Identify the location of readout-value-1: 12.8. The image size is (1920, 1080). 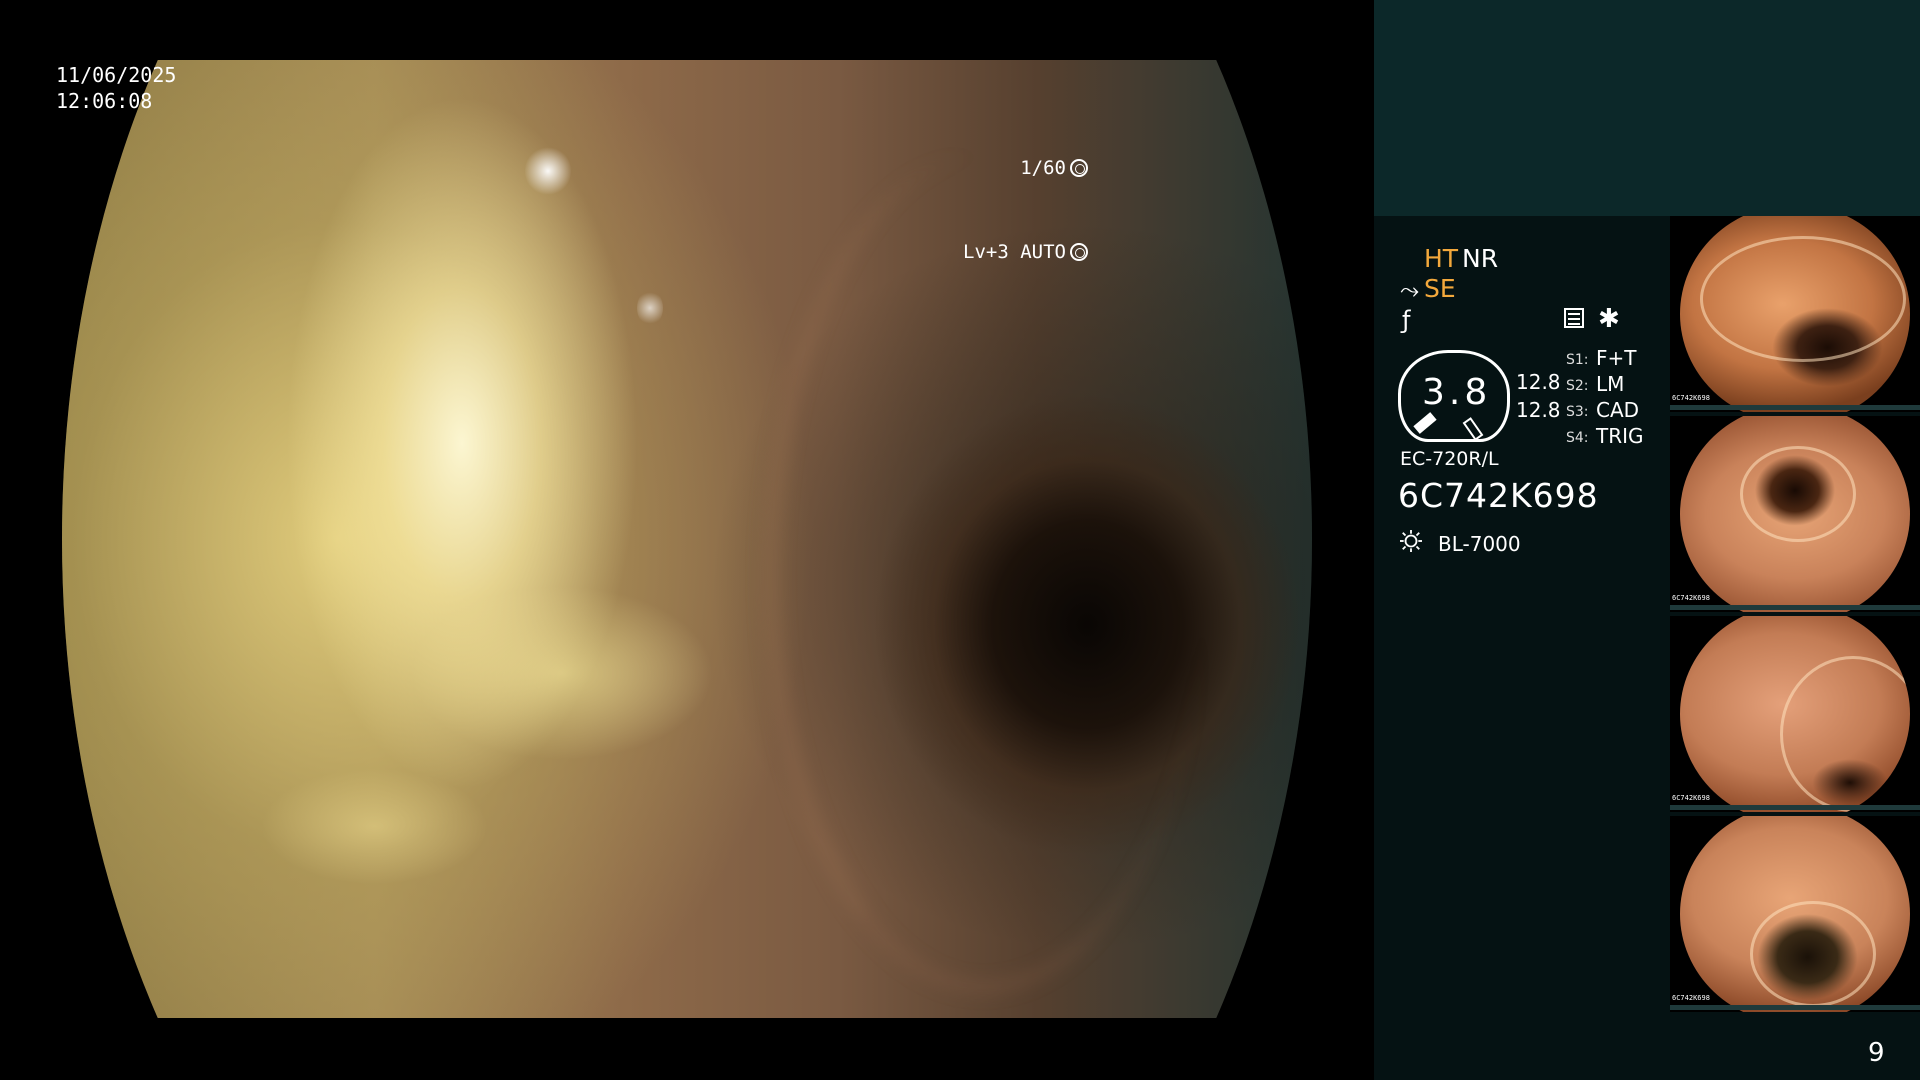
(1538, 382).